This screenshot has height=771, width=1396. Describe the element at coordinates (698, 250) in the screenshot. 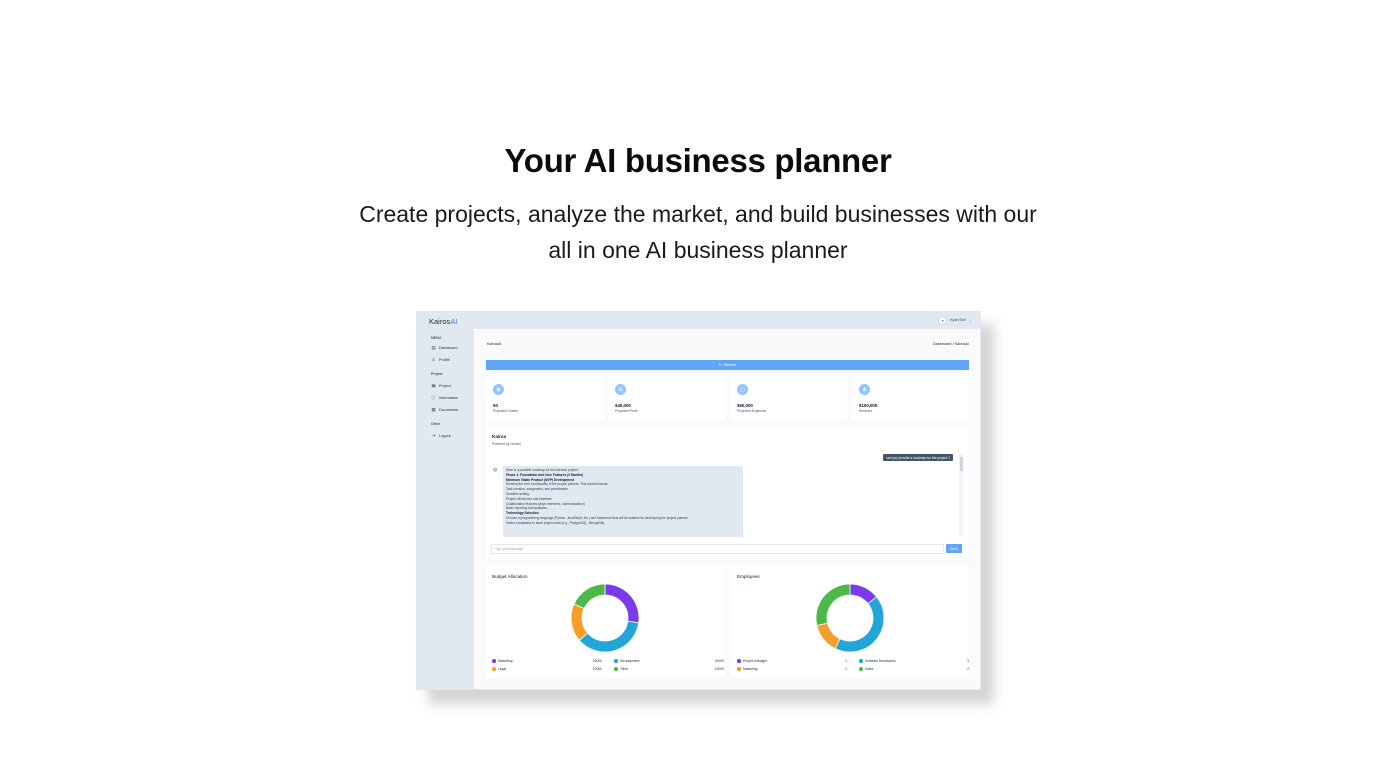

I see `hero-subtitle-line-2: all in one AI business planner` at that location.